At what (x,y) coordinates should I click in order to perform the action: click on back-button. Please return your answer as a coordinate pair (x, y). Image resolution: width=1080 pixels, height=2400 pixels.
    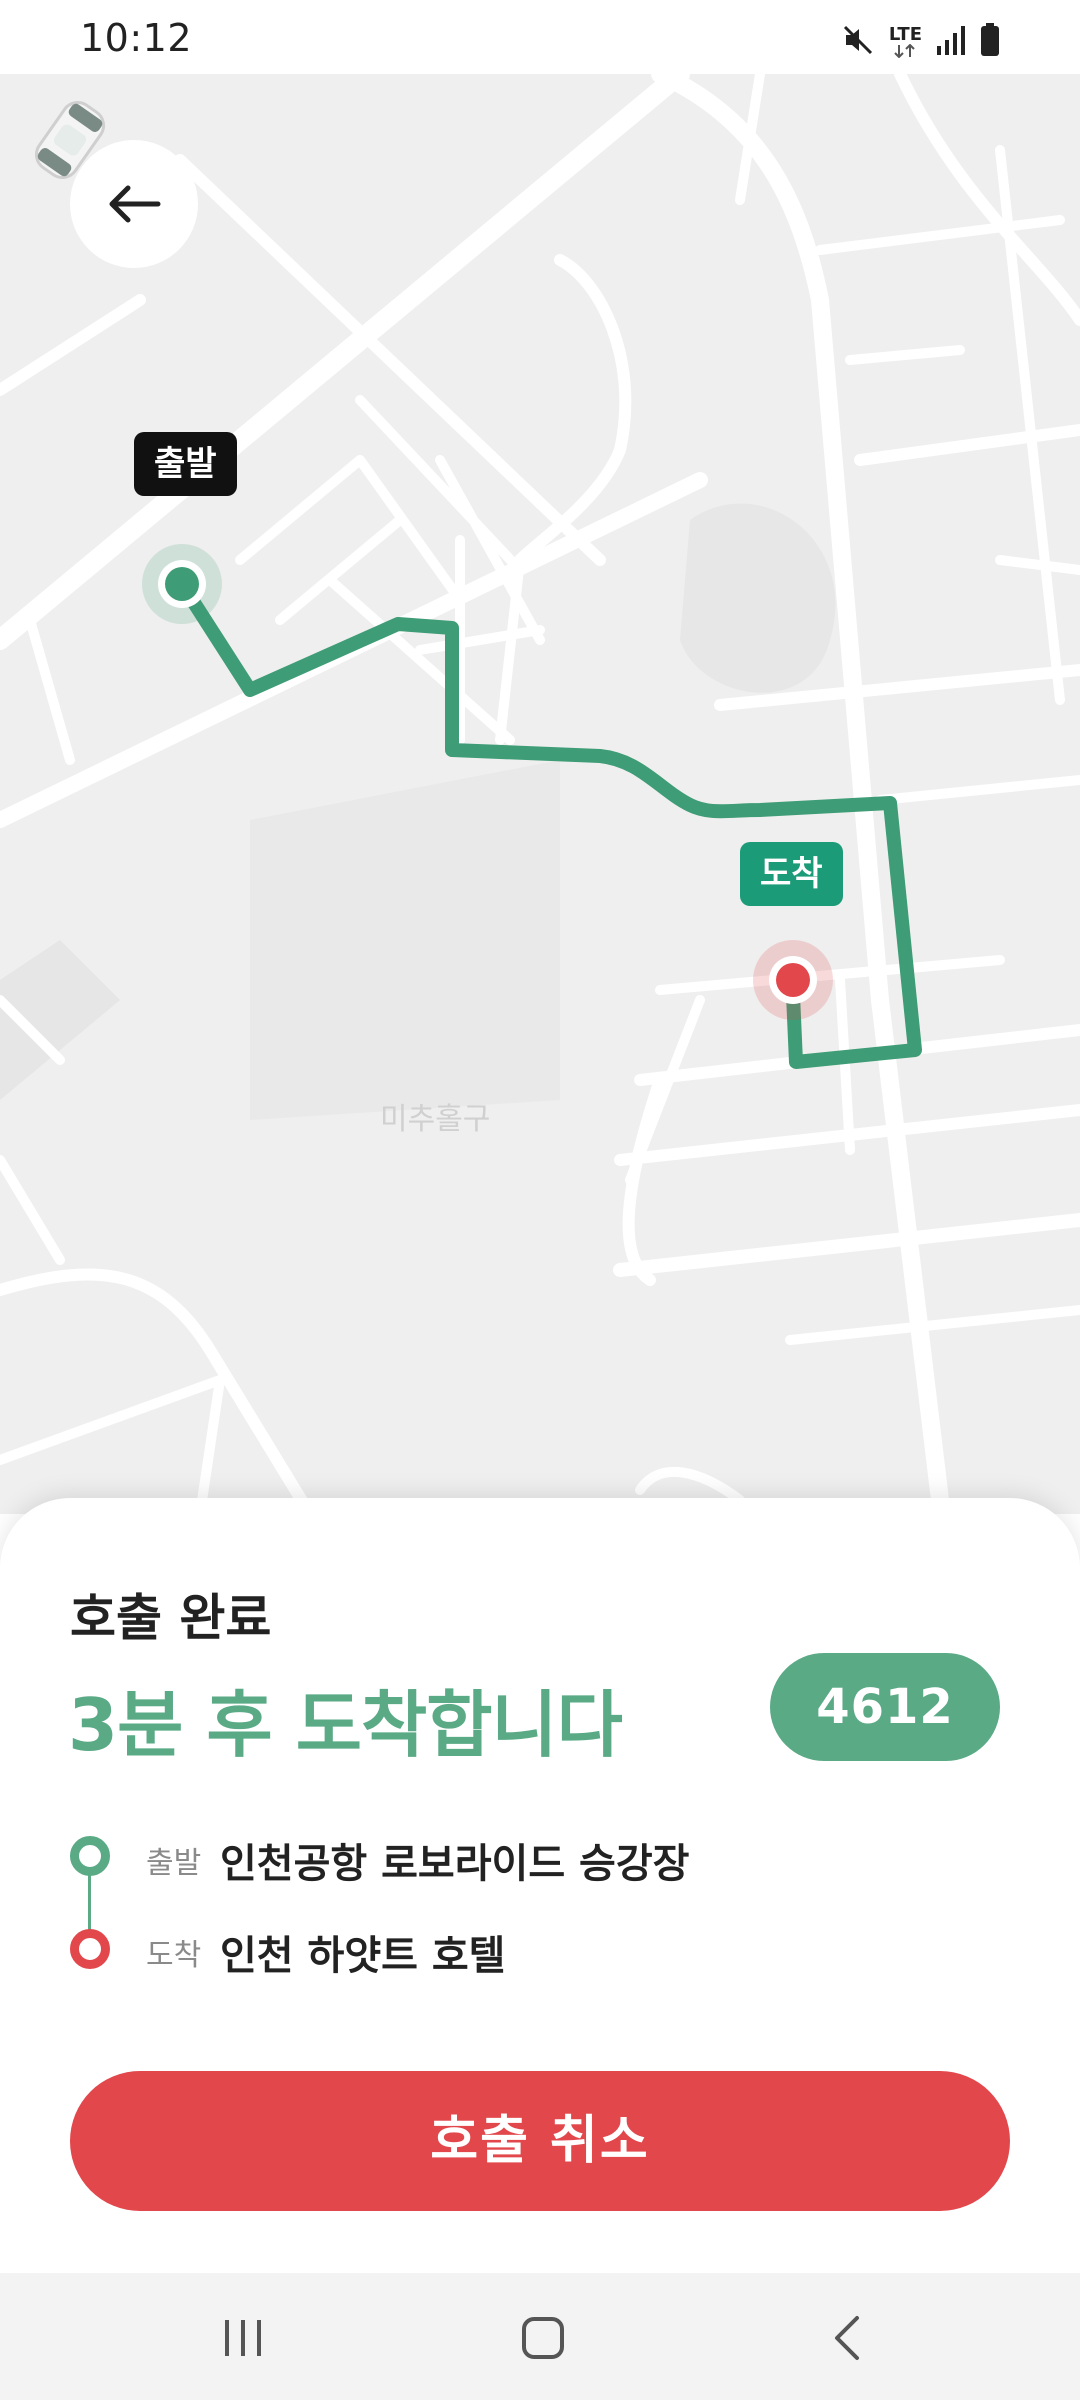
    Looking at the image, I should click on (134, 204).